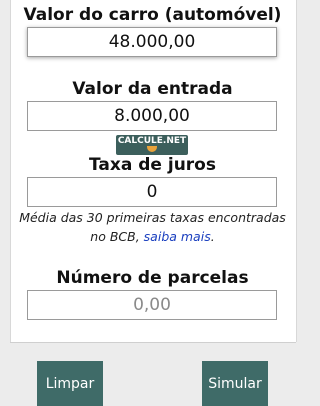 This screenshot has height=406, width=320. I want to click on simulate-button: Simular, so click(235, 383).